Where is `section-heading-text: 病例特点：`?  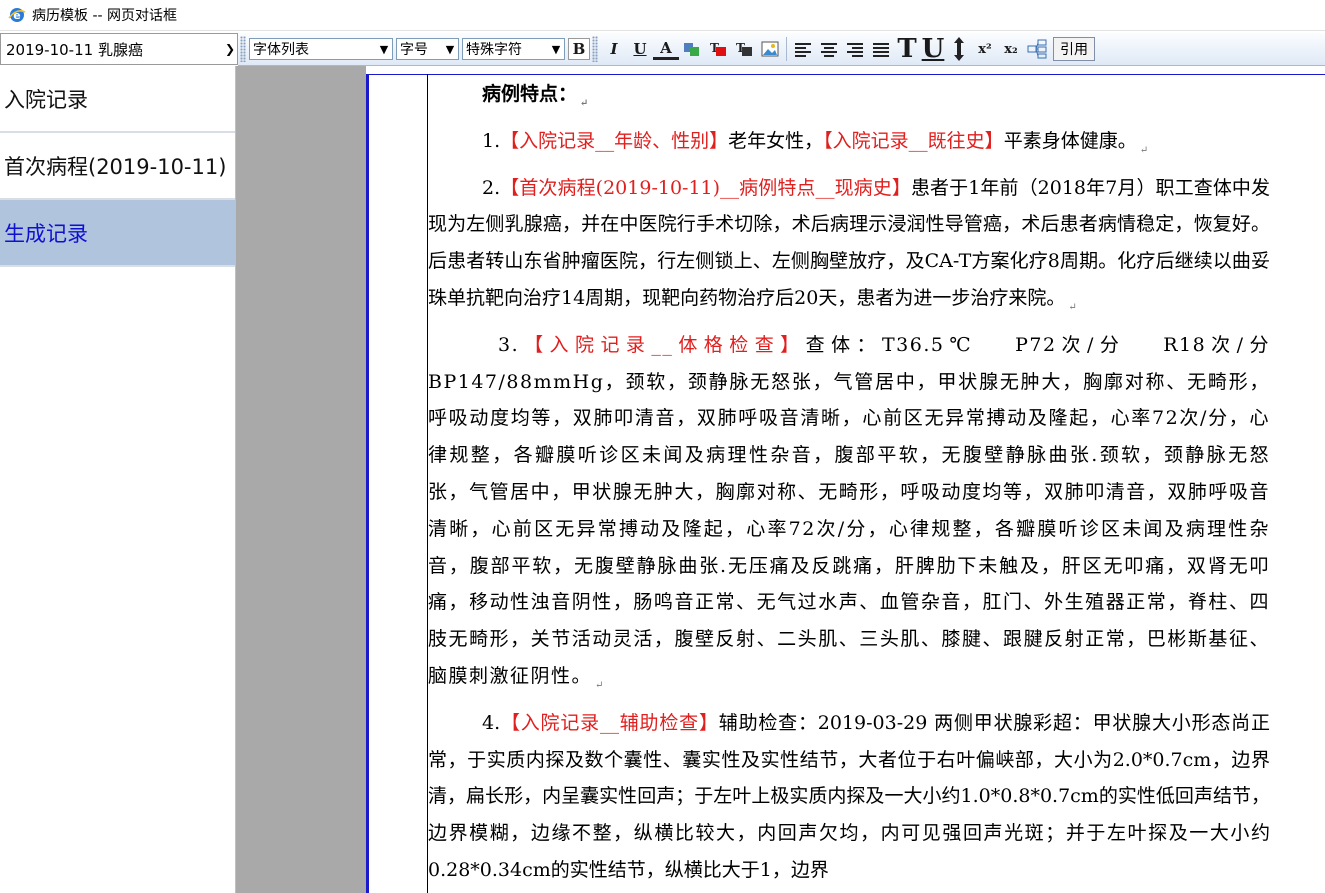 section-heading-text: 病例特点： is located at coordinates (530, 94).